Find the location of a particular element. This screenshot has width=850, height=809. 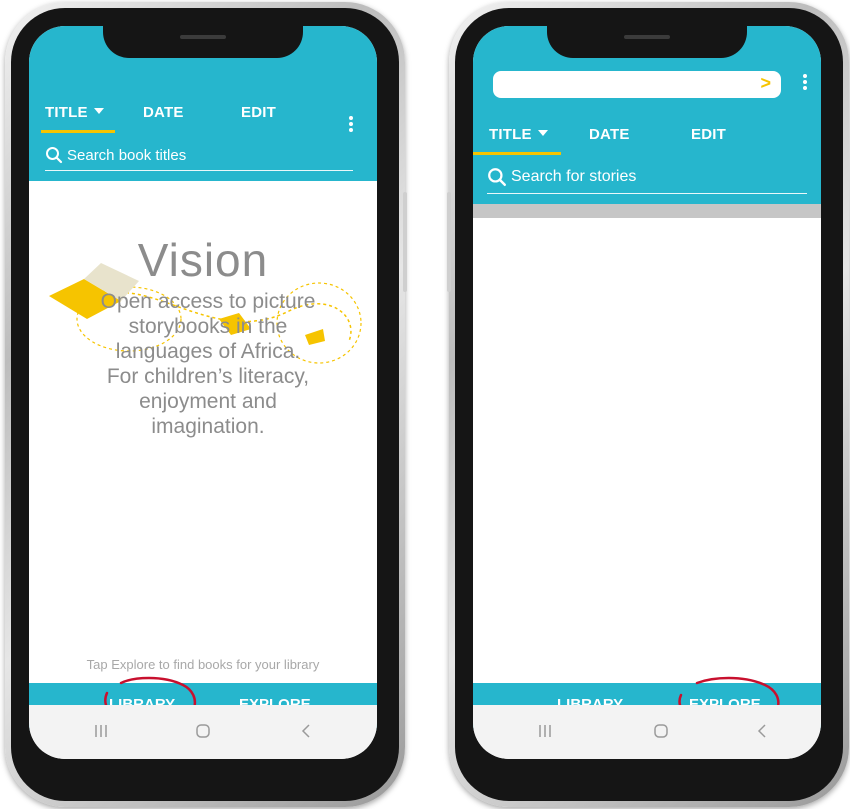

loading-strip is located at coordinates (647, 211).